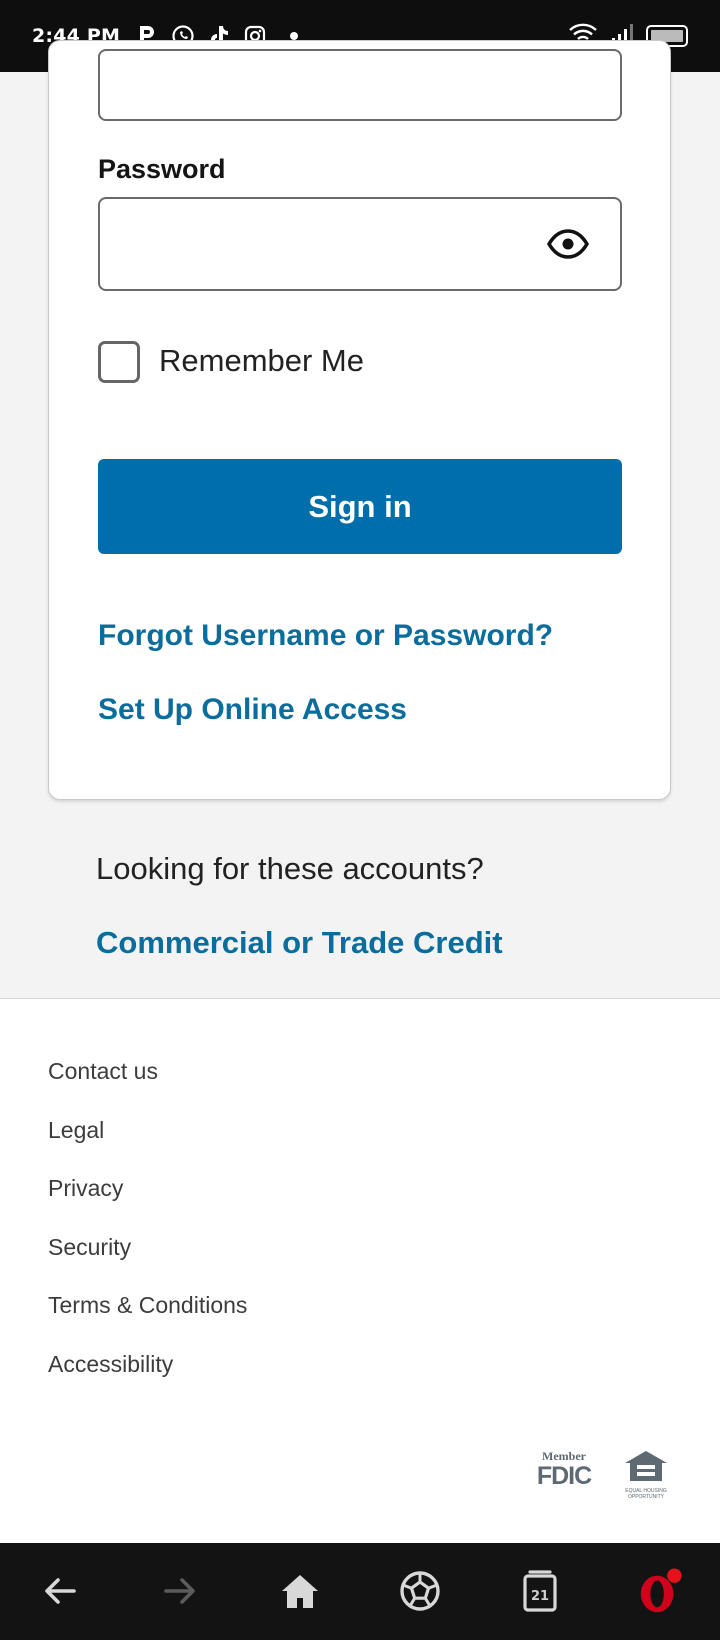  Describe the element at coordinates (85, 1188) in the screenshot. I see `footer-link-privacy: Privacy` at that location.